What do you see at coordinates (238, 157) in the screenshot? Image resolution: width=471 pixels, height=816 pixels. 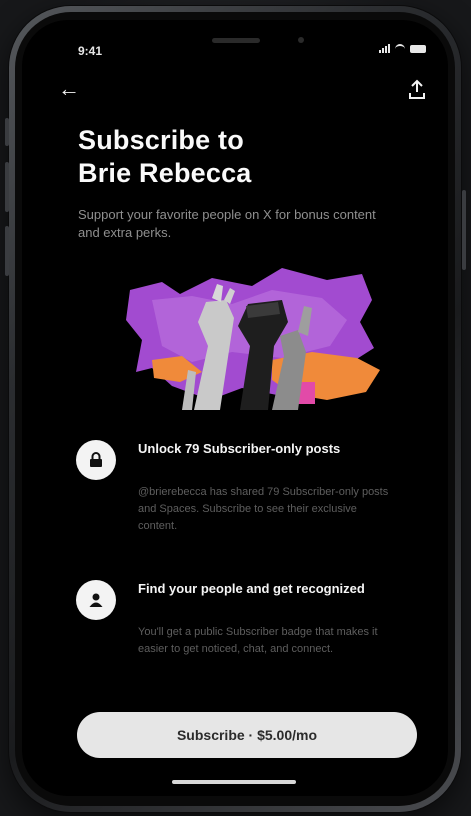 I see `page-title: Subscribe to Brie Rebecca` at bounding box center [238, 157].